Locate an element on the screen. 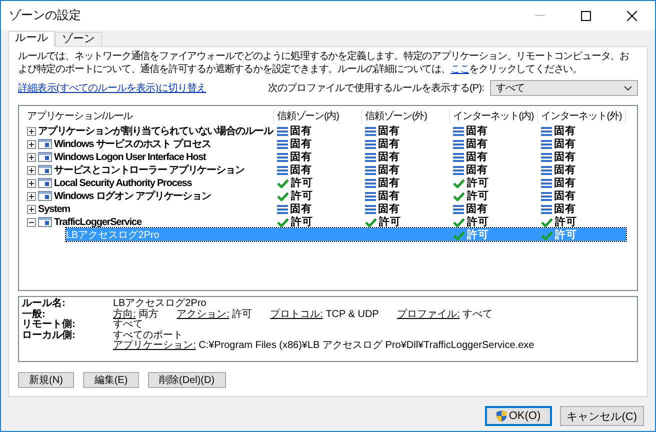  rule-row: Windows ログオン アプリケーション 許可 固有 許可 固有 is located at coordinates (328, 195).